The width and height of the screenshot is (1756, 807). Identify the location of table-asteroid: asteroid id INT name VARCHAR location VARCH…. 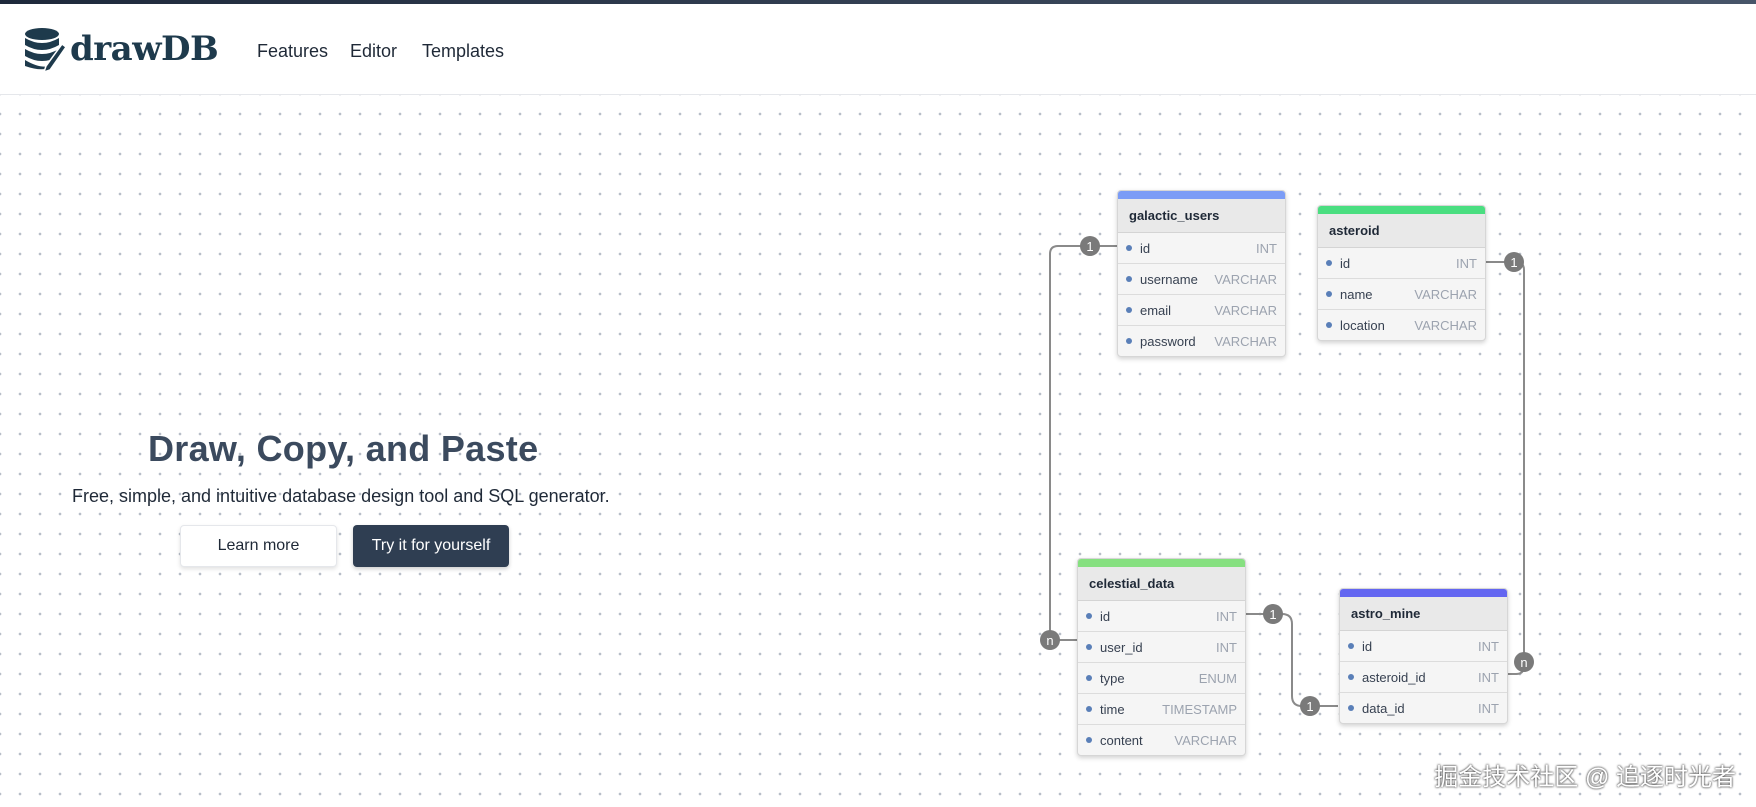
(1401, 273).